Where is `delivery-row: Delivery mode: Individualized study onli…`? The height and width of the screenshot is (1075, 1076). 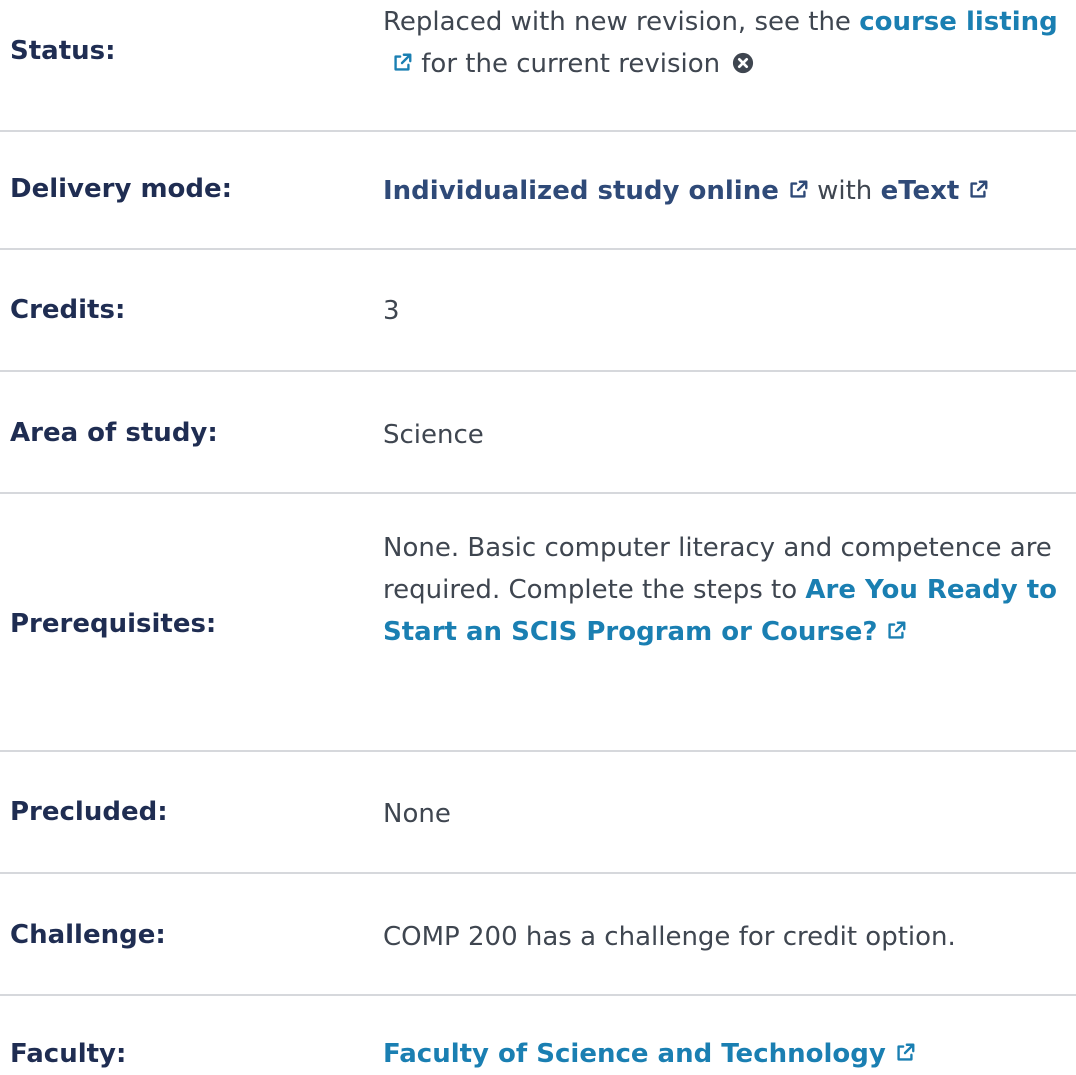
delivery-row: Delivery mode: Individualized study onli… is located at coordinates (538, 190).